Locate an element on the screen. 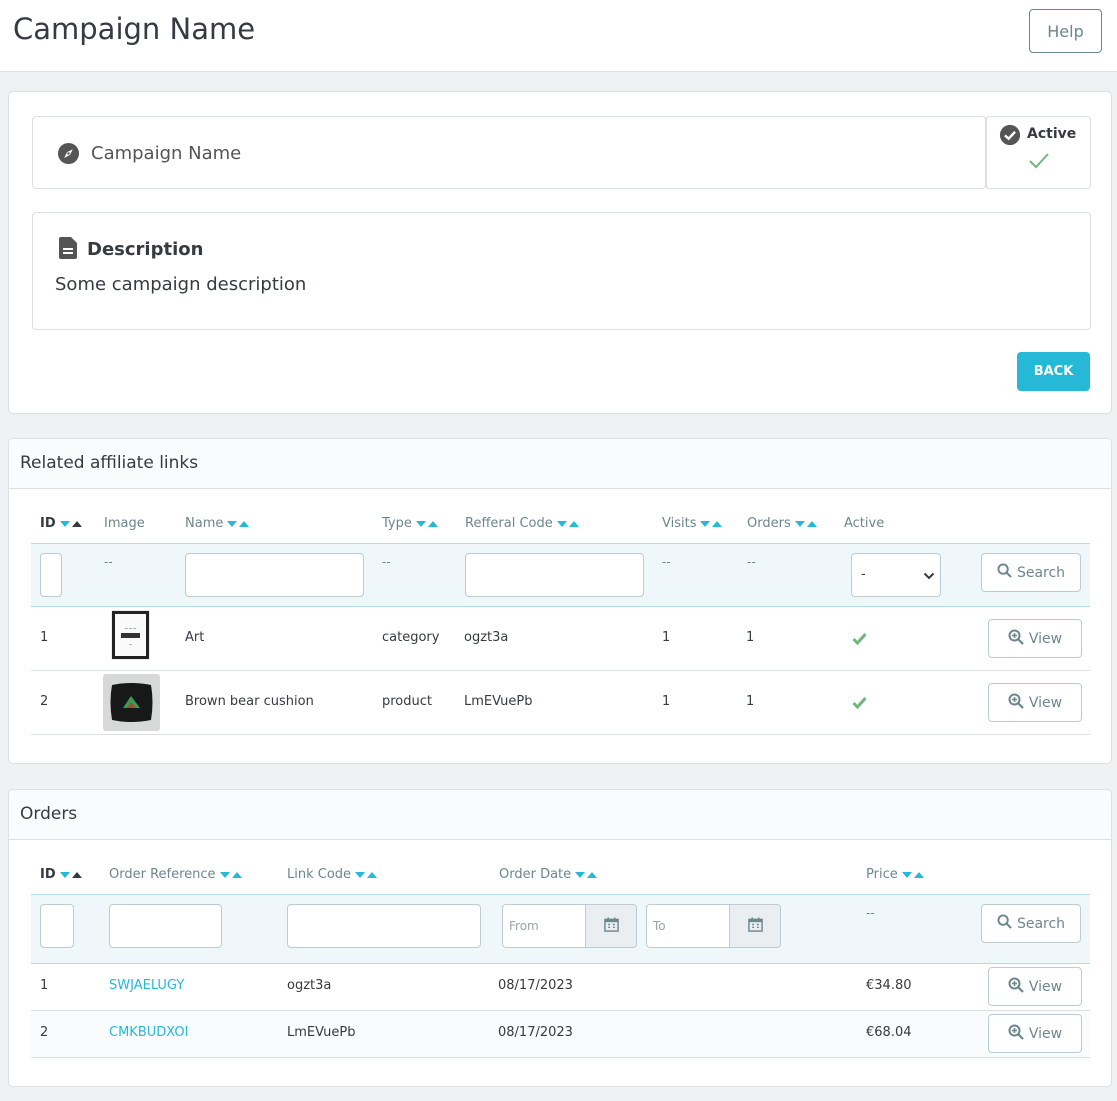 The width and height of the screenshot is (1117, 1101). filter-active-select: - is located at coordinates (896, 575).